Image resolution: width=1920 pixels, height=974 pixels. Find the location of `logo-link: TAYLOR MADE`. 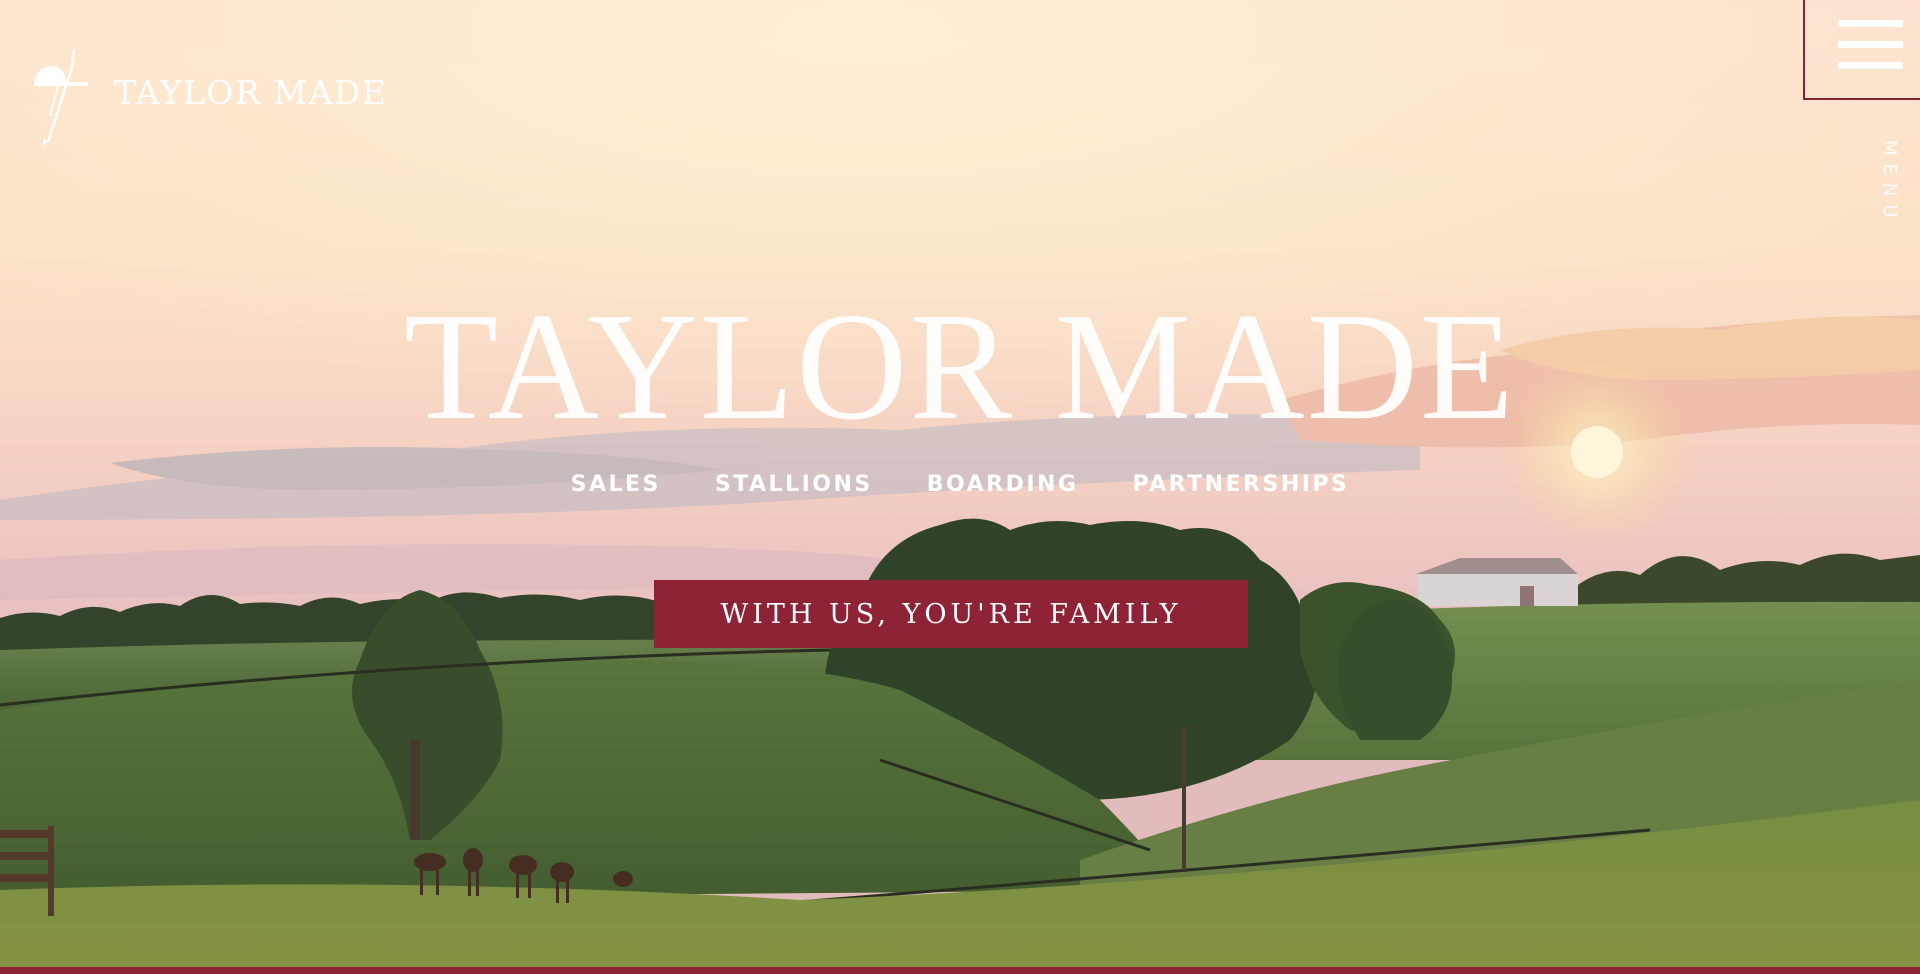

logo-link: TAYLOR MADE is located at coordinates (207, 98).